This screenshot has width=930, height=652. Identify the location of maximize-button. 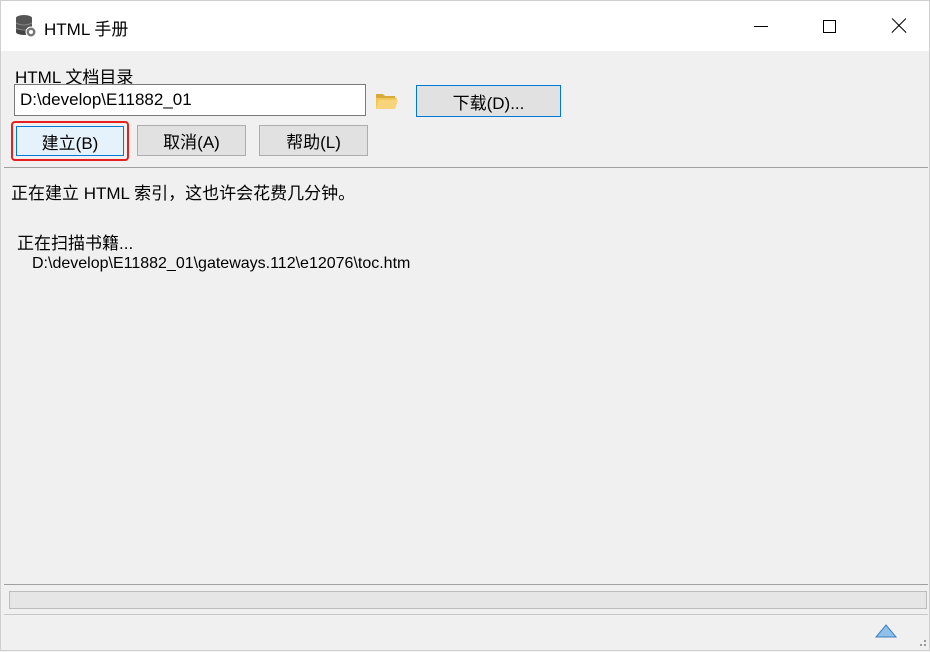
(829, 26).